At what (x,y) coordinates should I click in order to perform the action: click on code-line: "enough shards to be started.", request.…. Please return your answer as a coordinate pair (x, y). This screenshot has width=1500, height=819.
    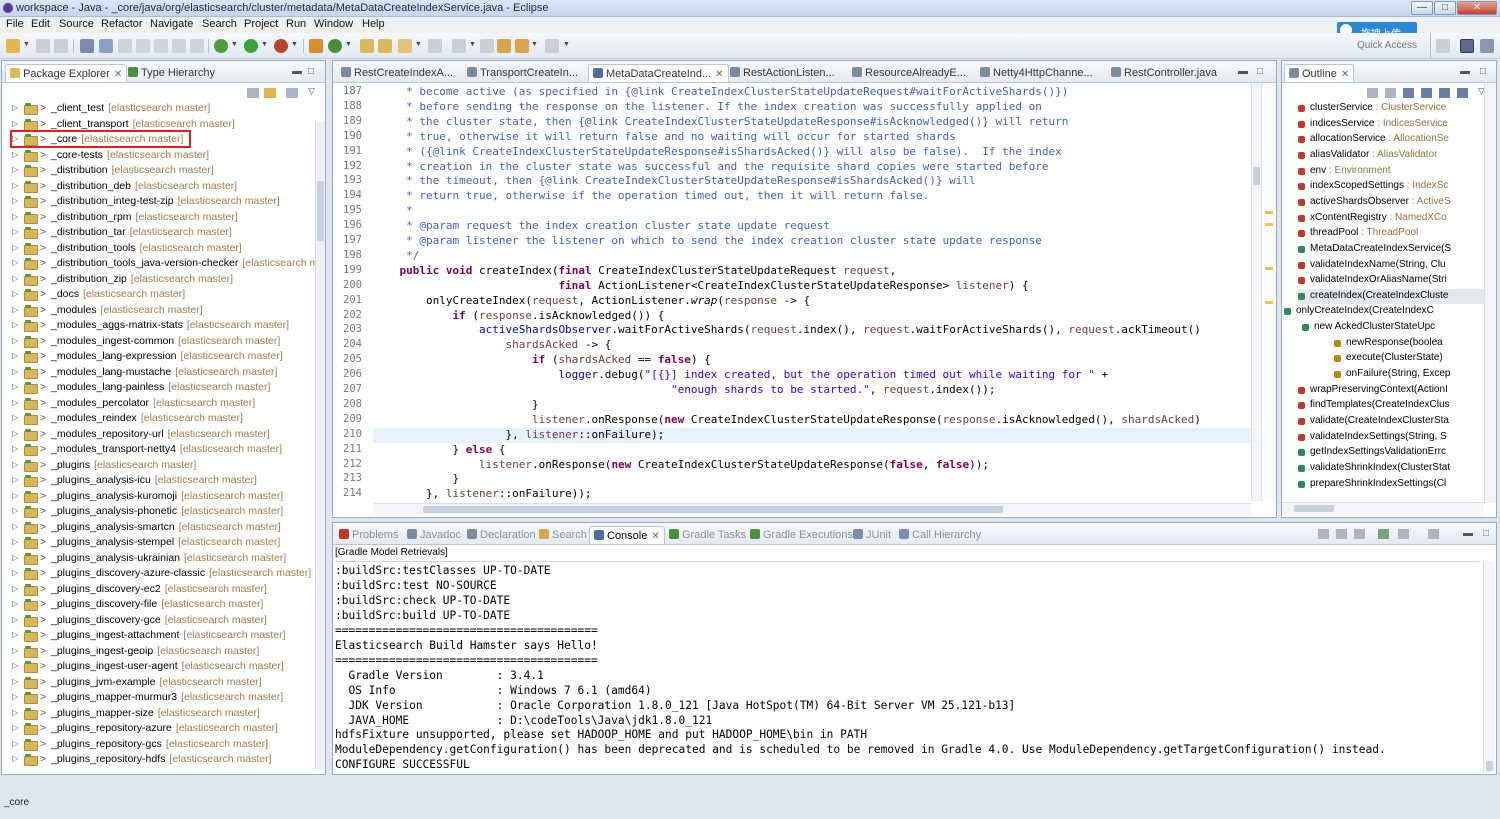
    Looking at the image, I should click on (684, 390).